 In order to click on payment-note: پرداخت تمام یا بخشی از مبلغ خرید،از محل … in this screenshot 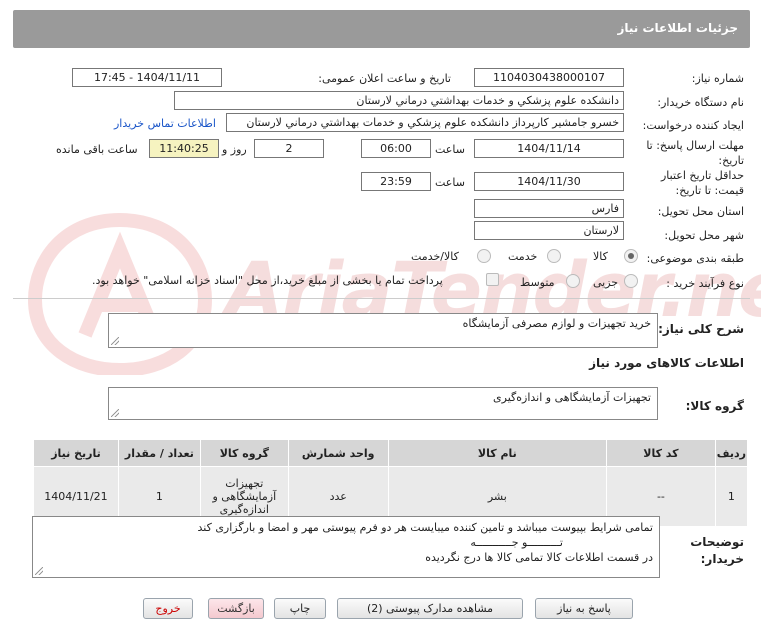, I will do `click(267, 280)`.